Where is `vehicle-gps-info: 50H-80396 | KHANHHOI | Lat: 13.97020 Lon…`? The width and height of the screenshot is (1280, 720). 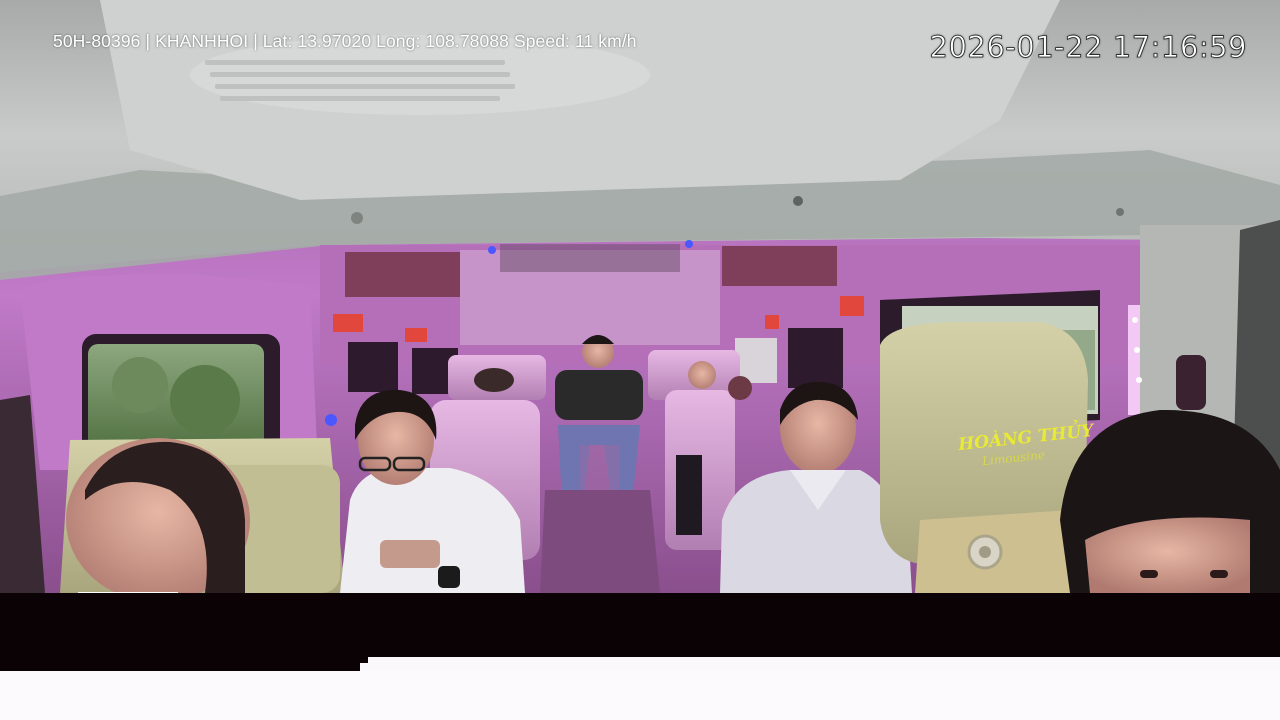
vehicle-gps-info: 50H-80396 | KHANHHOI | Lat: 13.97020 Lon… is located at coordinates (345, 41).